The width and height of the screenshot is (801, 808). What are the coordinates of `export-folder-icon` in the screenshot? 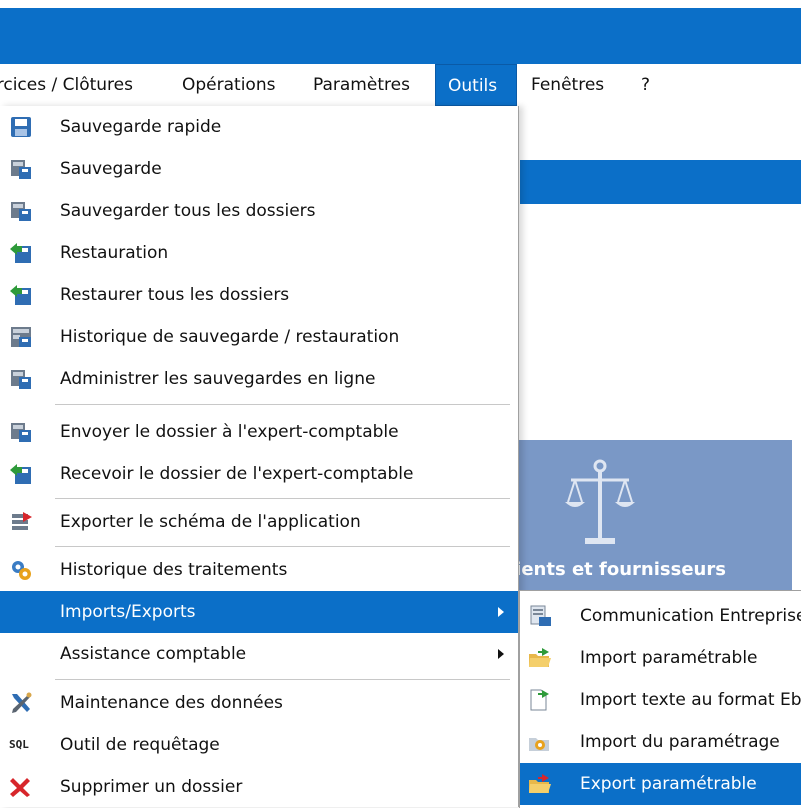 It's located at (540, 783).